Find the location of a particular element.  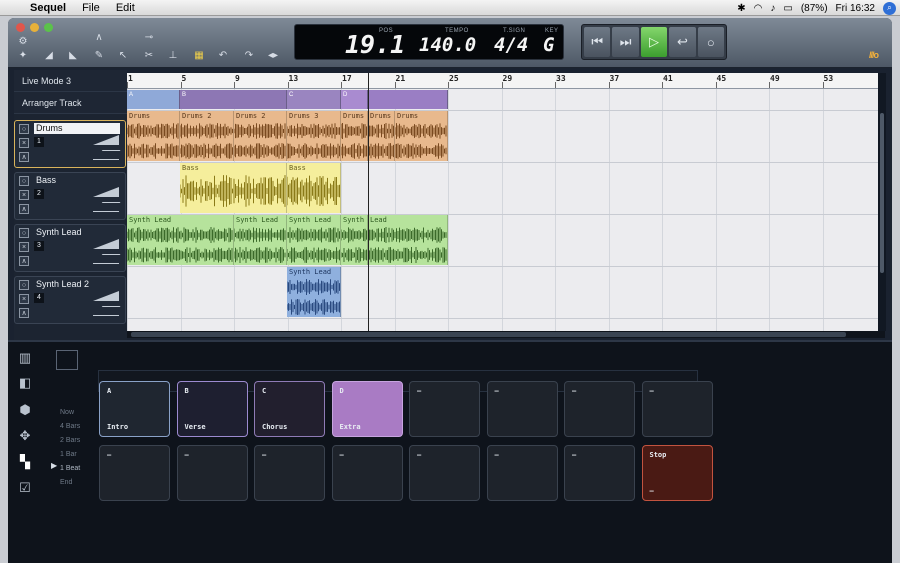

live-mode-label: Live Mode 3 is located at coordinates (70, 81).